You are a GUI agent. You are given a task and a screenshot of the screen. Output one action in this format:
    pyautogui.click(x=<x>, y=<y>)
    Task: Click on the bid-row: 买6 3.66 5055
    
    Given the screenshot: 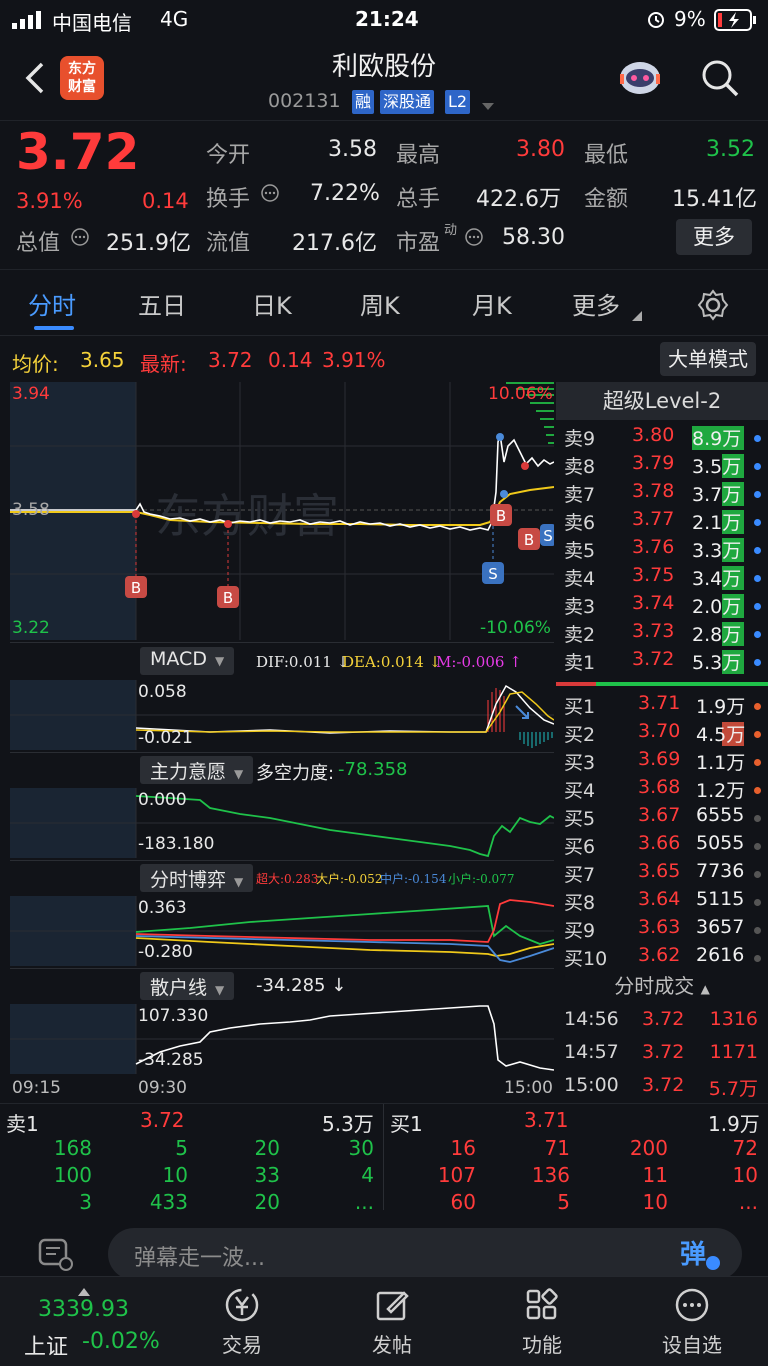 What is the action you would take?
    pyautogui.click(x=662, y=846)
    